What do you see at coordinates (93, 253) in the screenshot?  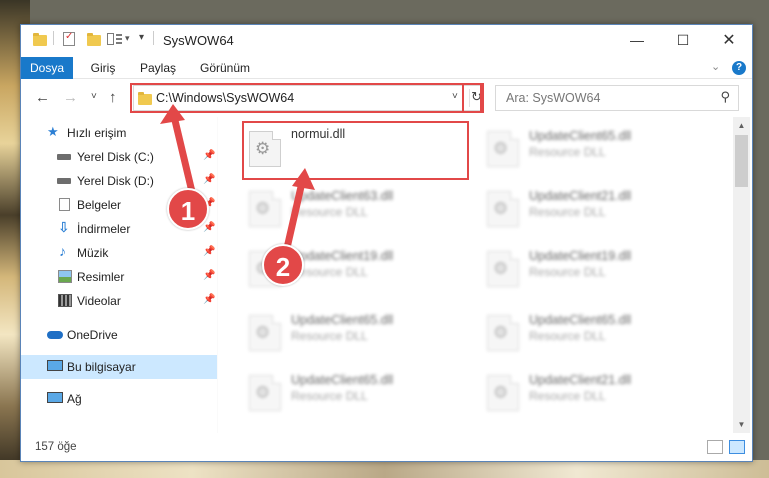 I see `sidebar-item-label: Müzik` at bounding box center [93, 253].